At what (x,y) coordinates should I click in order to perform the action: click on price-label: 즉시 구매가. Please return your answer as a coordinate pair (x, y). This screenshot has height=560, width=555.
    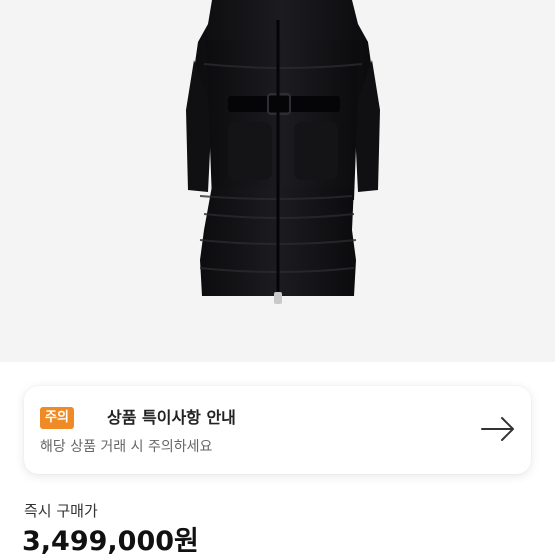
    Looking at the image, I should click on (61, 511).